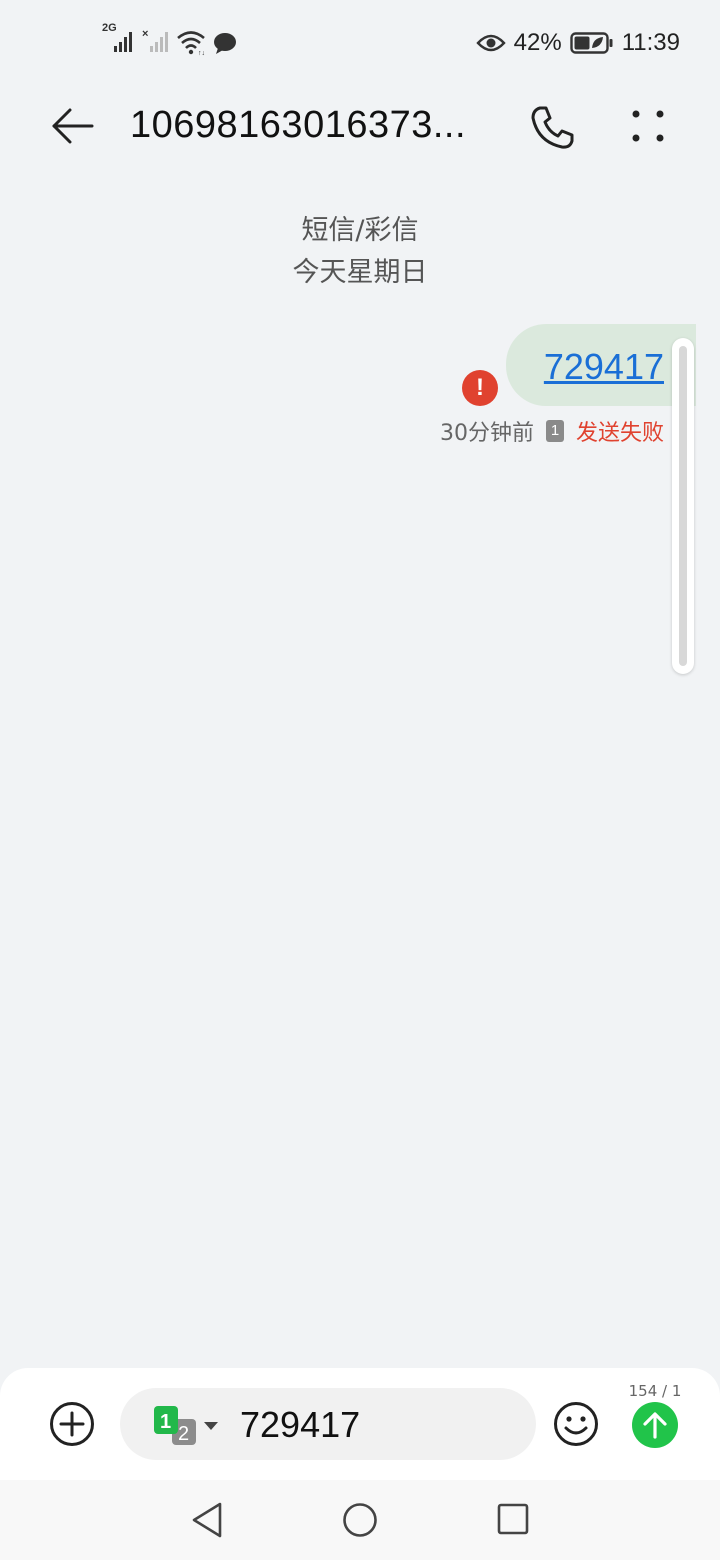  I want to click on send-icon, so click(655, 1425).